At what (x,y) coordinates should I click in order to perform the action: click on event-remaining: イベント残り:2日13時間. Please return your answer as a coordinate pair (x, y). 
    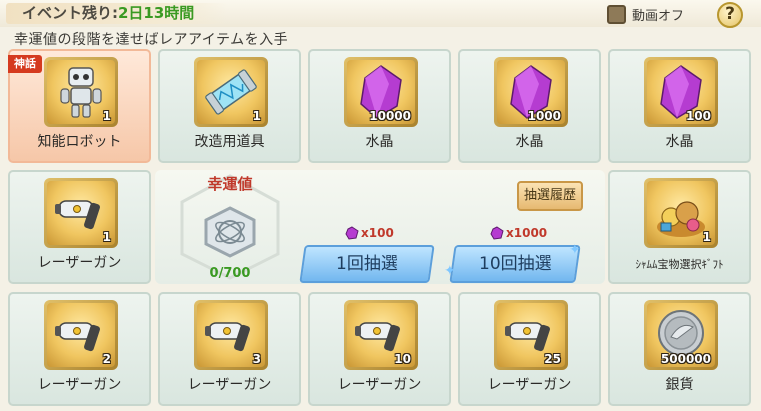
    Looking at the image, I should click on (117, 13).